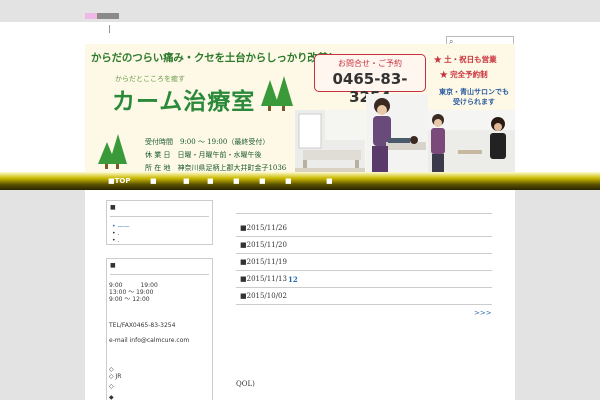 The image size is (600, 400). What do you see at coordinates (364, 245) in the screenshot?
I see `post-row: ■2015/11/20` at bounding box center [364, 245].